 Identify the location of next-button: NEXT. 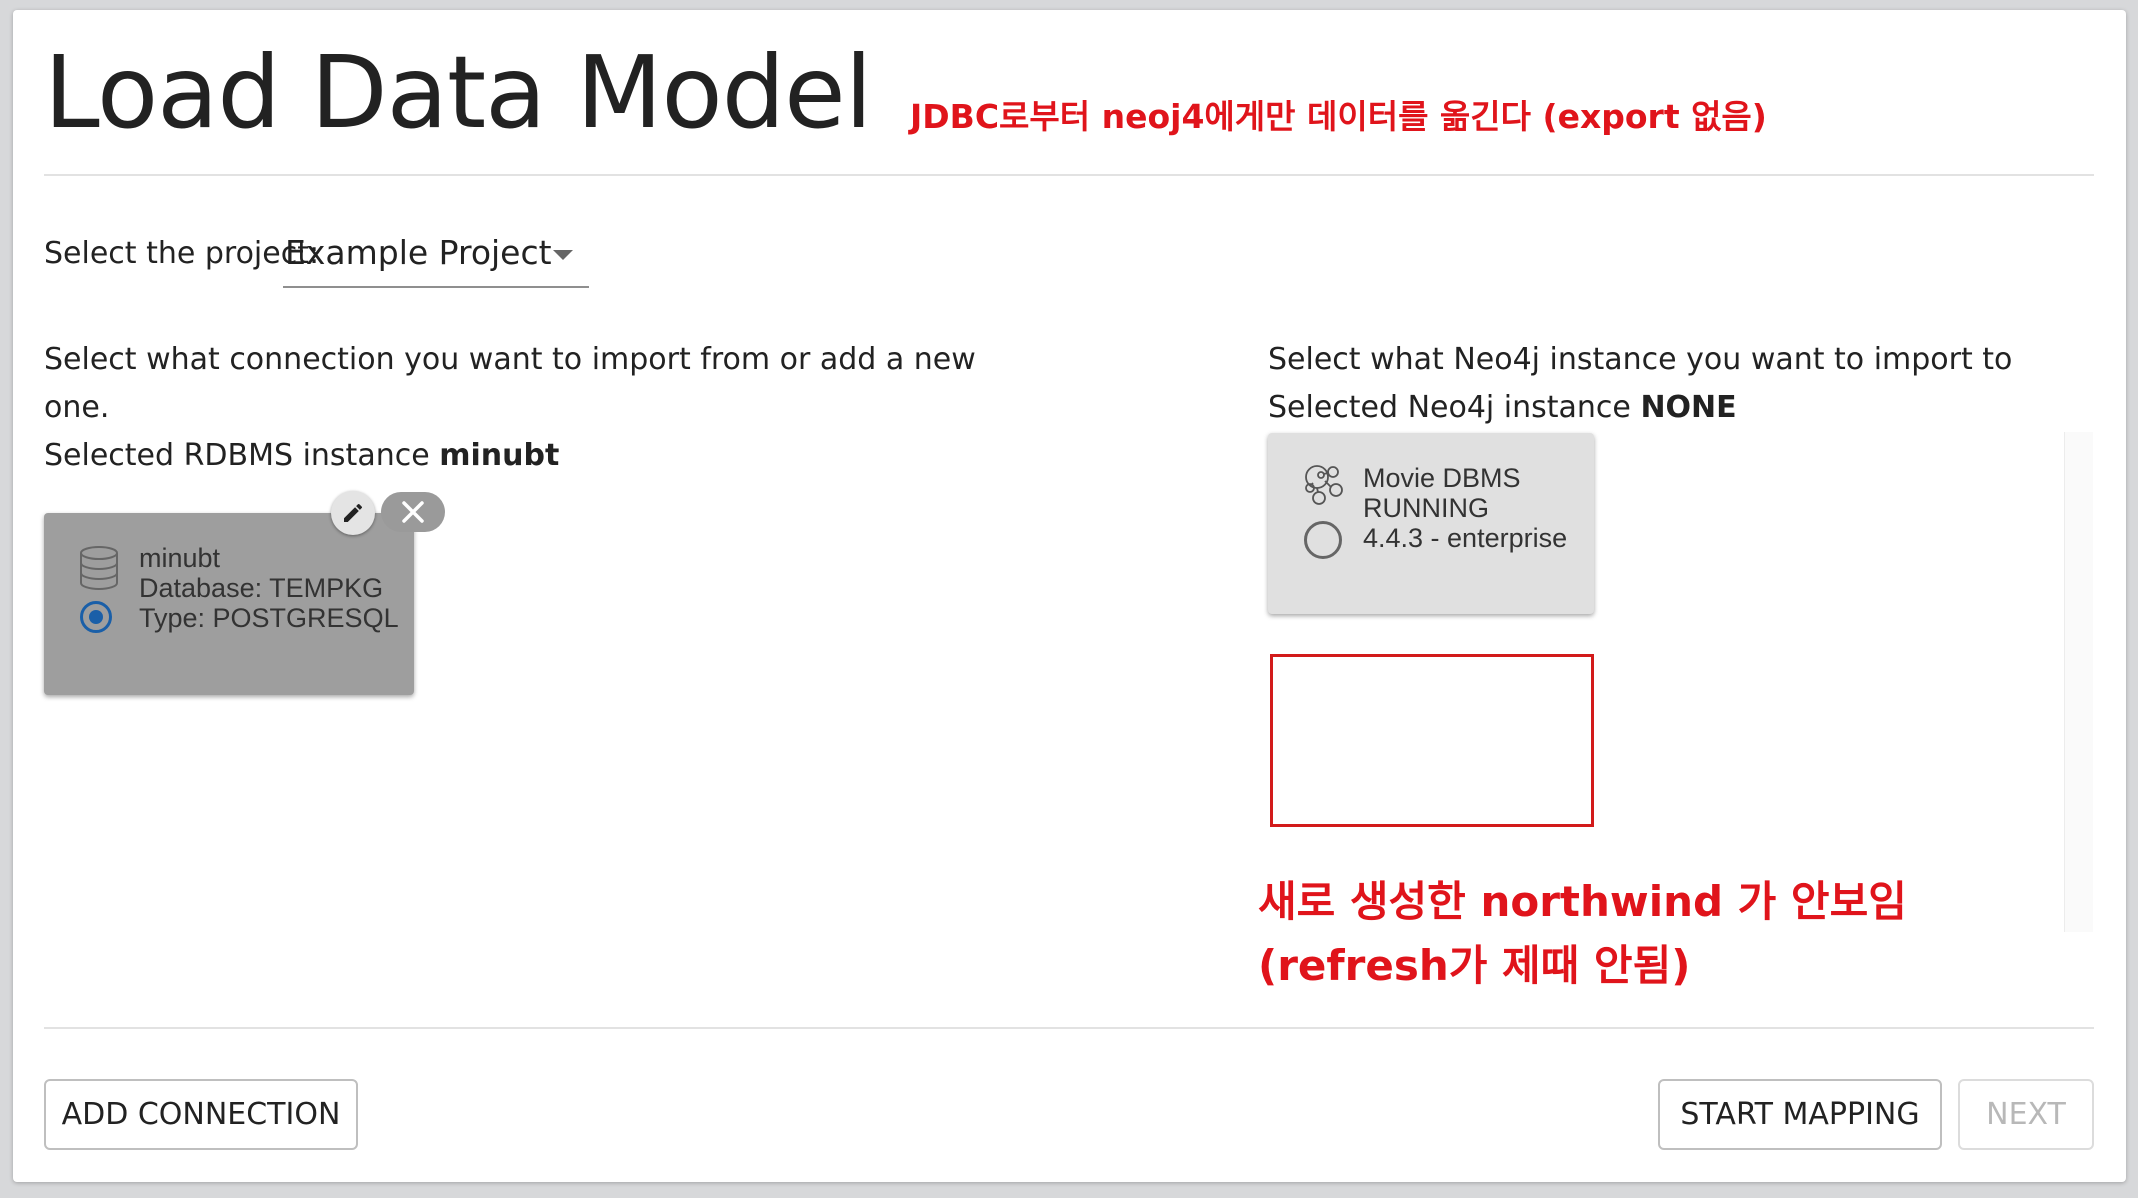
(2026, 1114).